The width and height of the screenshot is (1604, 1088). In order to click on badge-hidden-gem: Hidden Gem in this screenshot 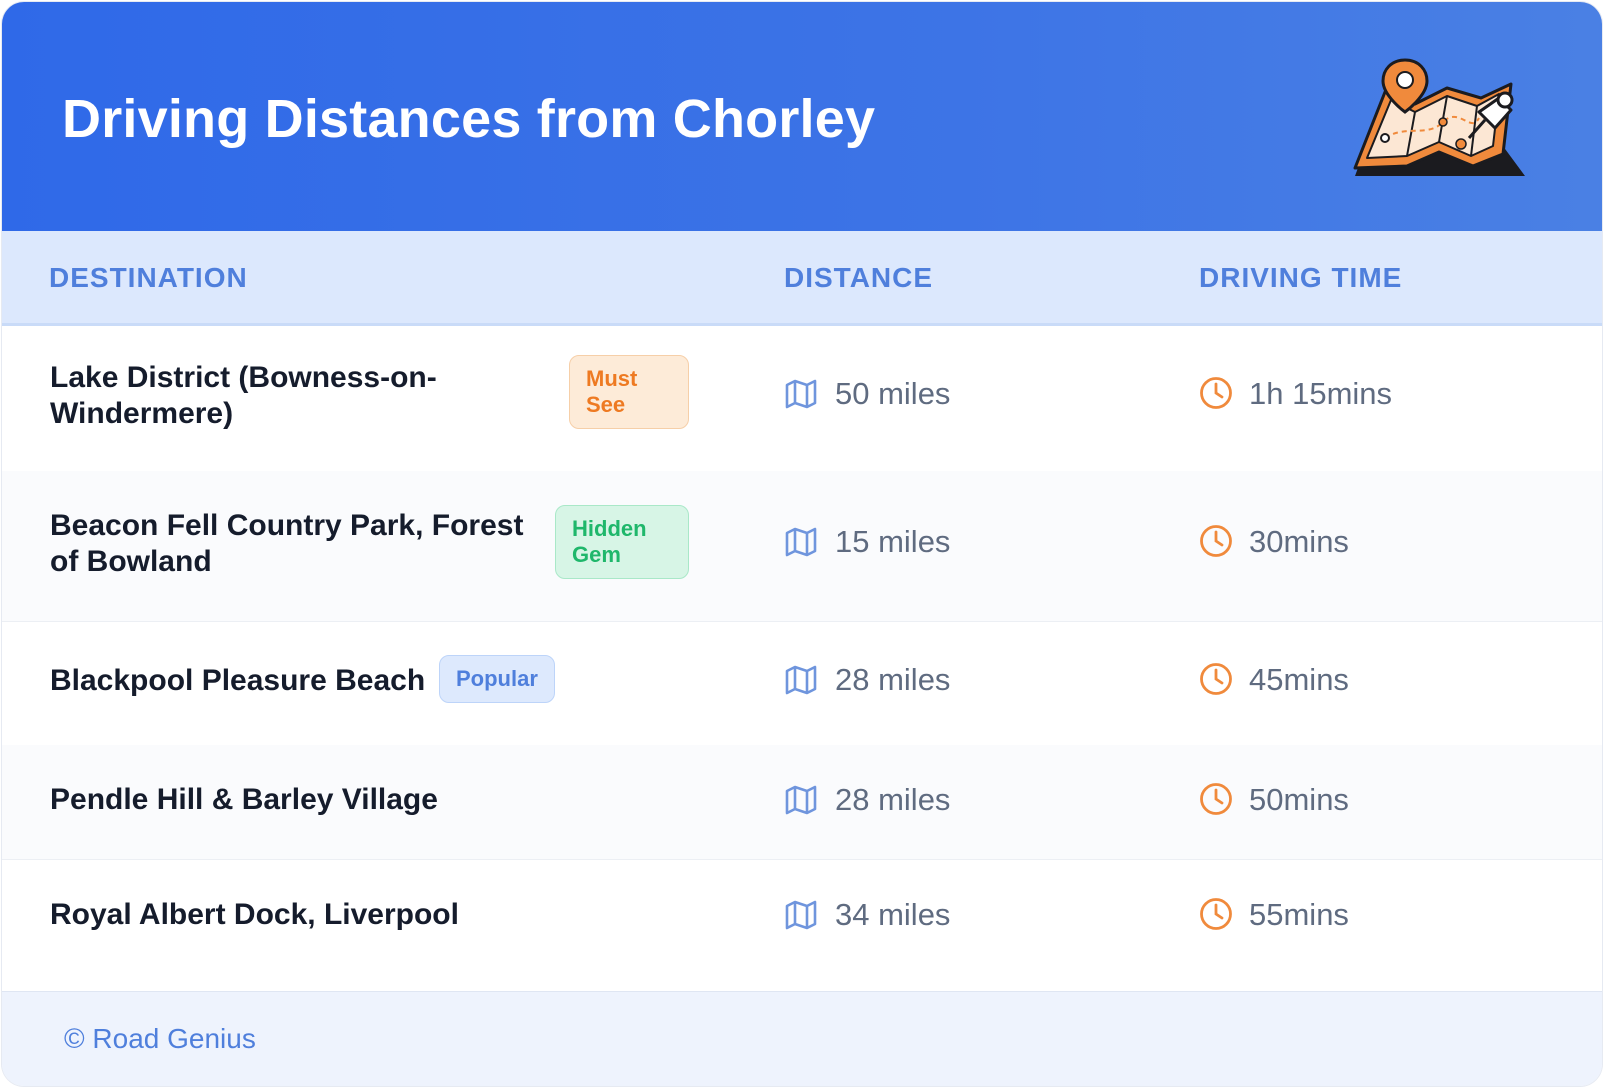, I will do `click(622, 542)`.